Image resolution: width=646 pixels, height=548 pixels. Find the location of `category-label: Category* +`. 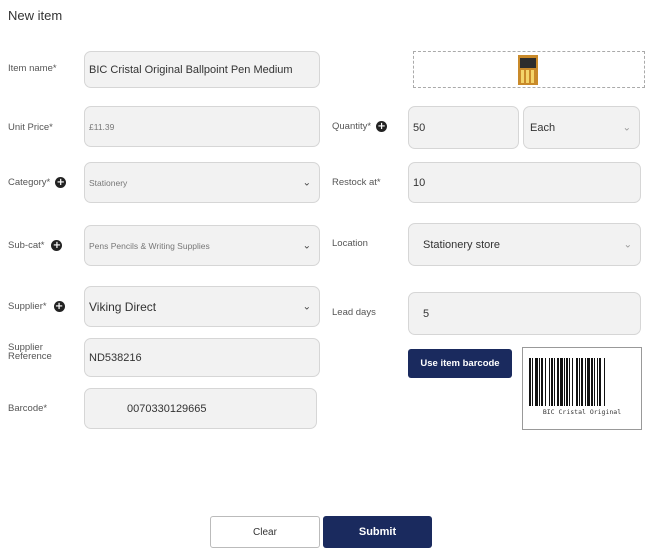

category-label: Category* + is located at coordinates (37, 182).